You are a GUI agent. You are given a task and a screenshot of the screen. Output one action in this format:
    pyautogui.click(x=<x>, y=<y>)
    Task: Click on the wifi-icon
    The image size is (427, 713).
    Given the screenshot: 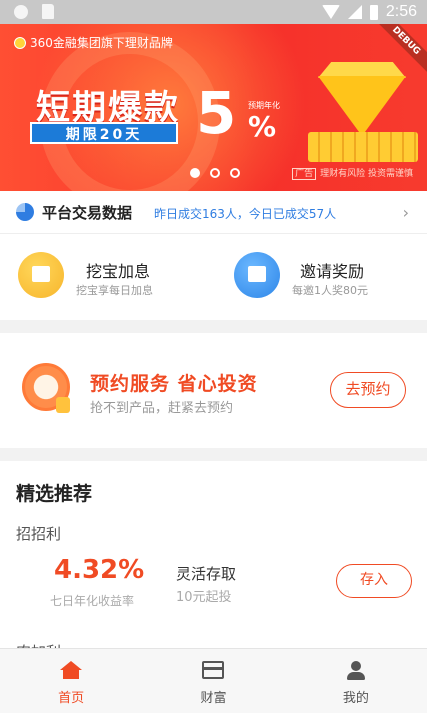 What is the action you would take?
    pyautogui.click(x=330, y=12)
    